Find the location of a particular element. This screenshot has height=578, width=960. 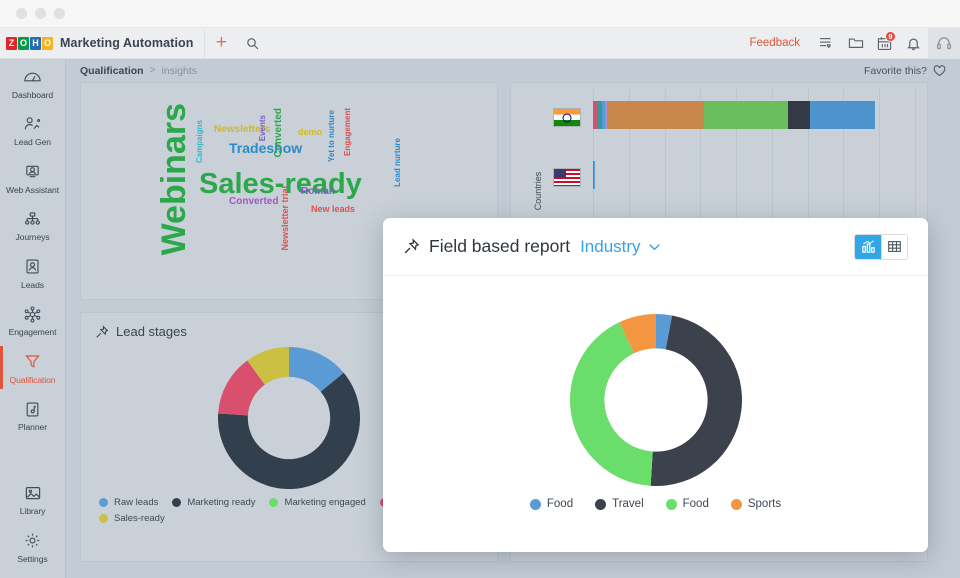

planner-icon is located at coordinates (32, 409).